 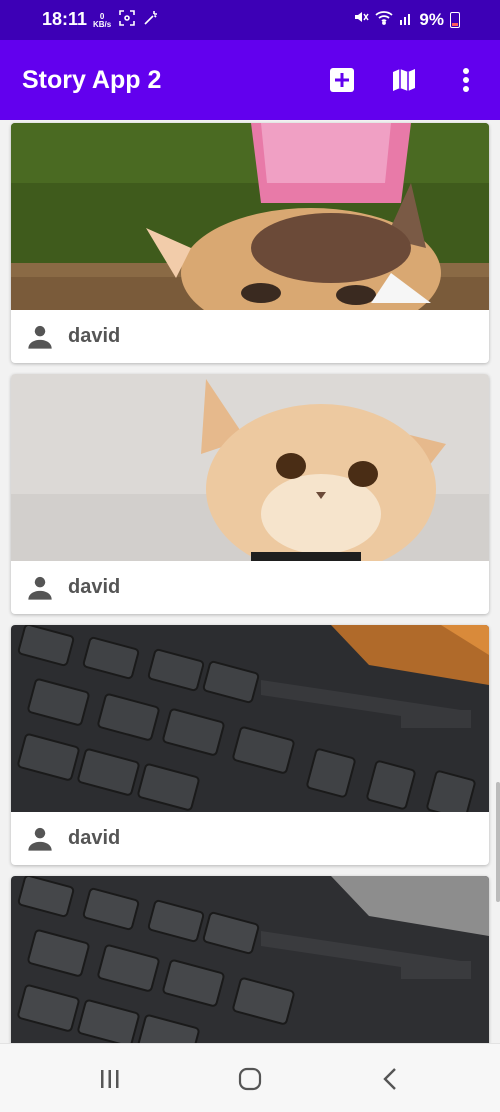 I want to click on magic-wand-icon, so click(x=151, y=20).